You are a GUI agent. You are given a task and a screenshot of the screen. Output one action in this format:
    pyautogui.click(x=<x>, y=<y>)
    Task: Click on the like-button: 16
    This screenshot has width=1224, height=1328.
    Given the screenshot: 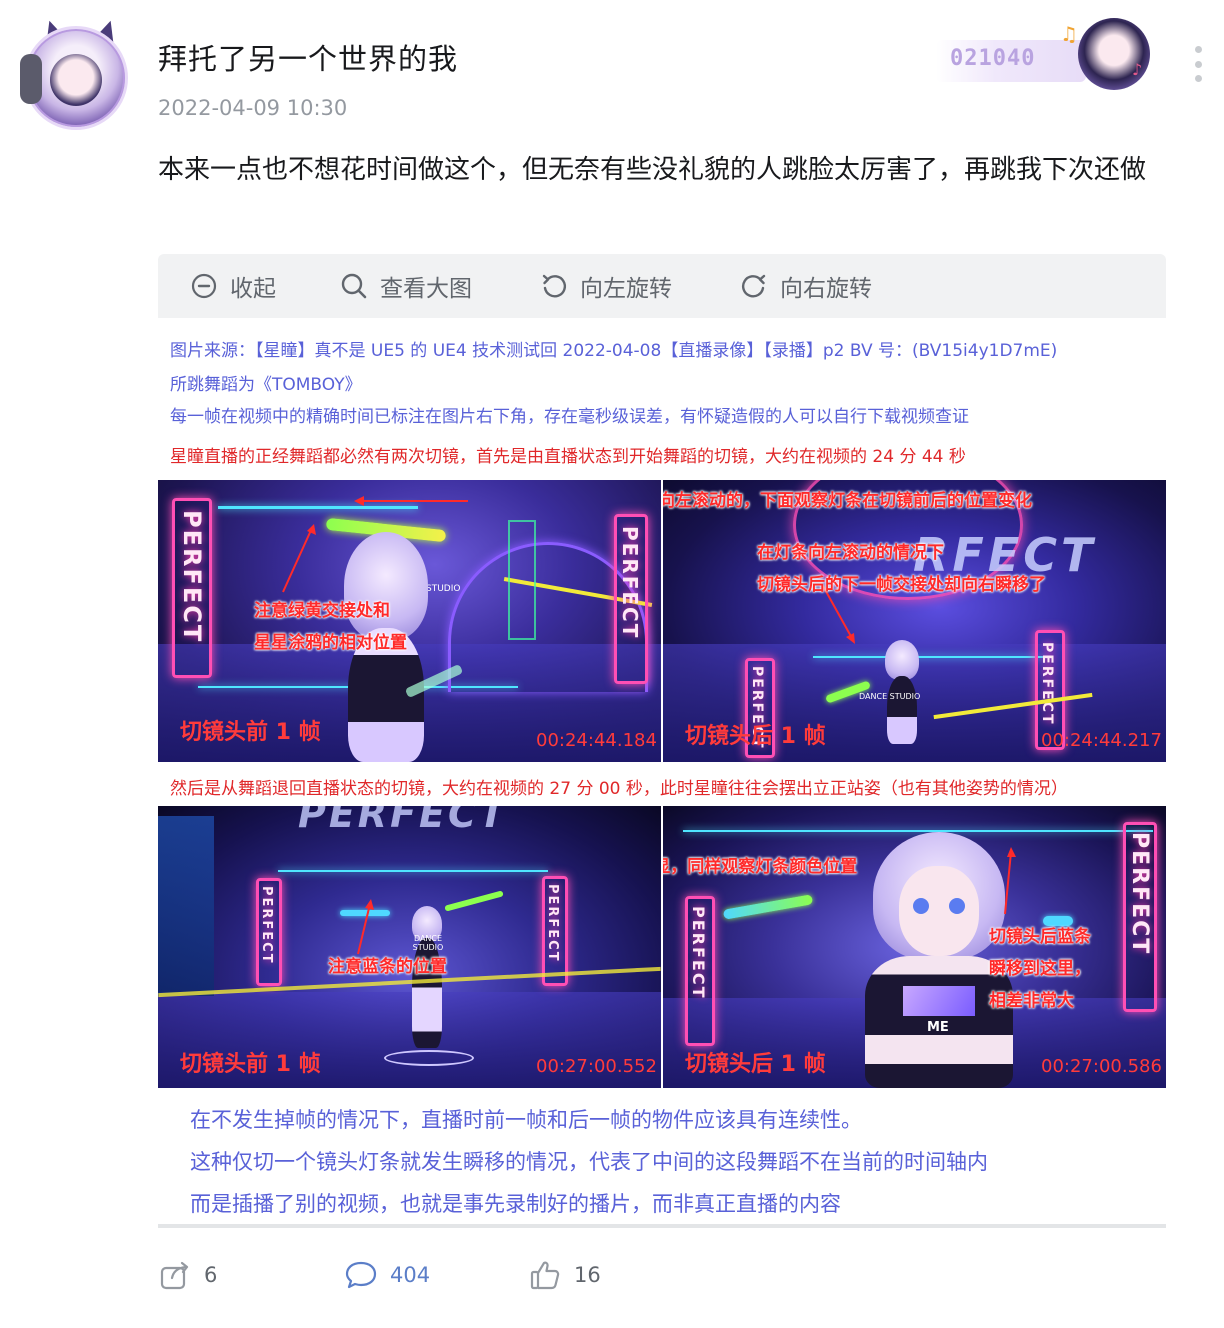 What is the action you would take?
    pyautogui.click(x=564, y=1275)
    